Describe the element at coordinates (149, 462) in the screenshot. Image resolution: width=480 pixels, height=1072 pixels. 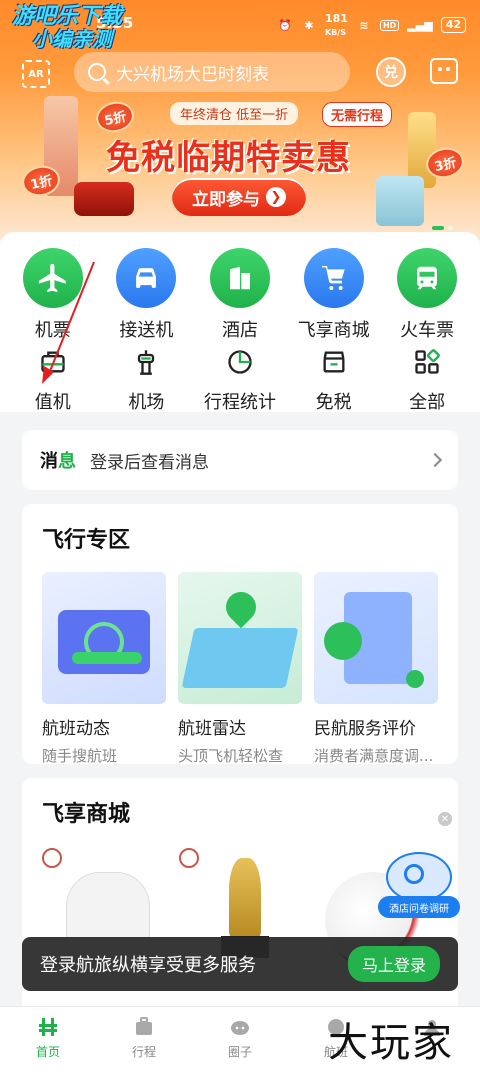
I see `notice-text: 登录后查看消息` at that location.